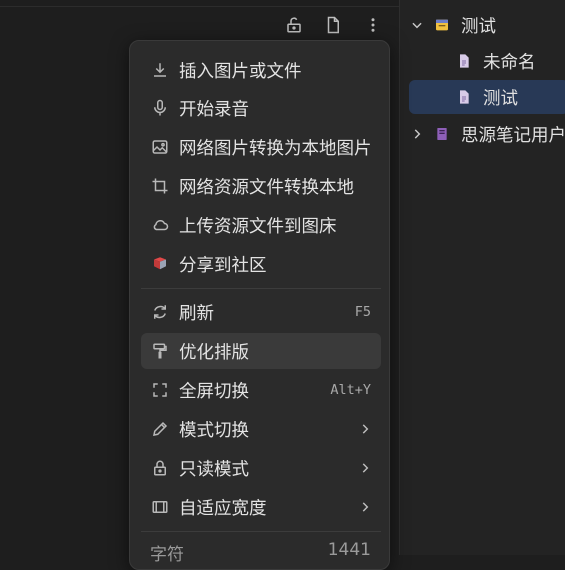  What do you see at coordinates (350, 390) in the screenshot?
I see `shortcut-label: Alt+Y` at bounding box center [350, 390].